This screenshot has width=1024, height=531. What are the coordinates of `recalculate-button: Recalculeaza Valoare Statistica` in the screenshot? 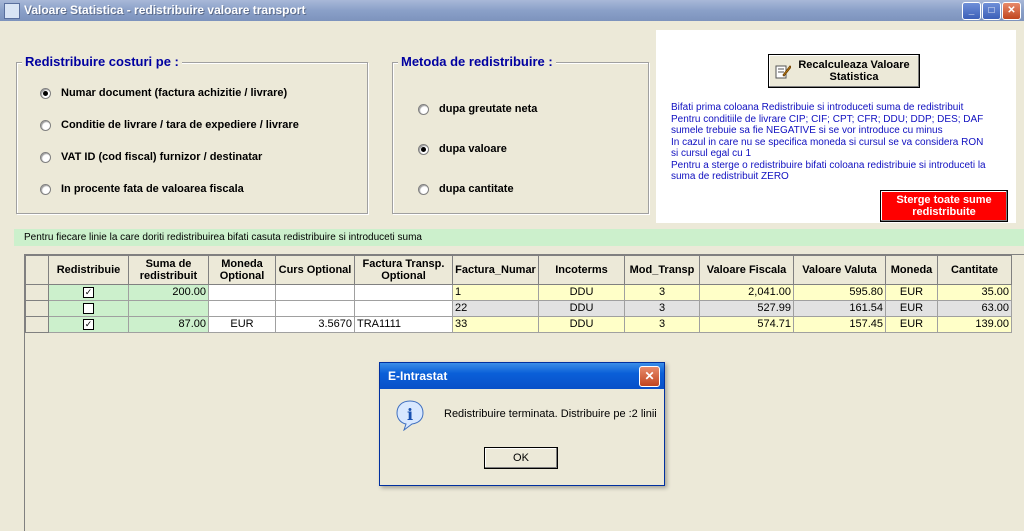 It's located at (844, 71).